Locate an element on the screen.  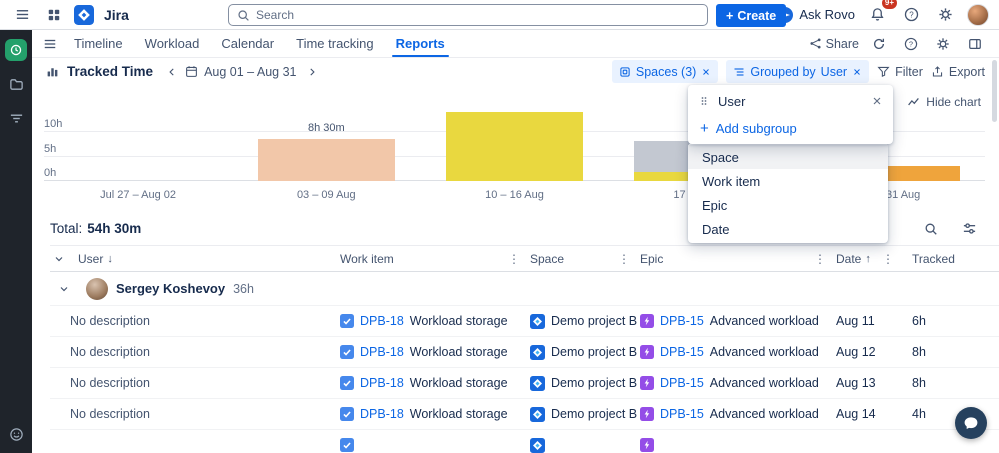
column-header-user: User ↓ is located at coordinates (209, 259).